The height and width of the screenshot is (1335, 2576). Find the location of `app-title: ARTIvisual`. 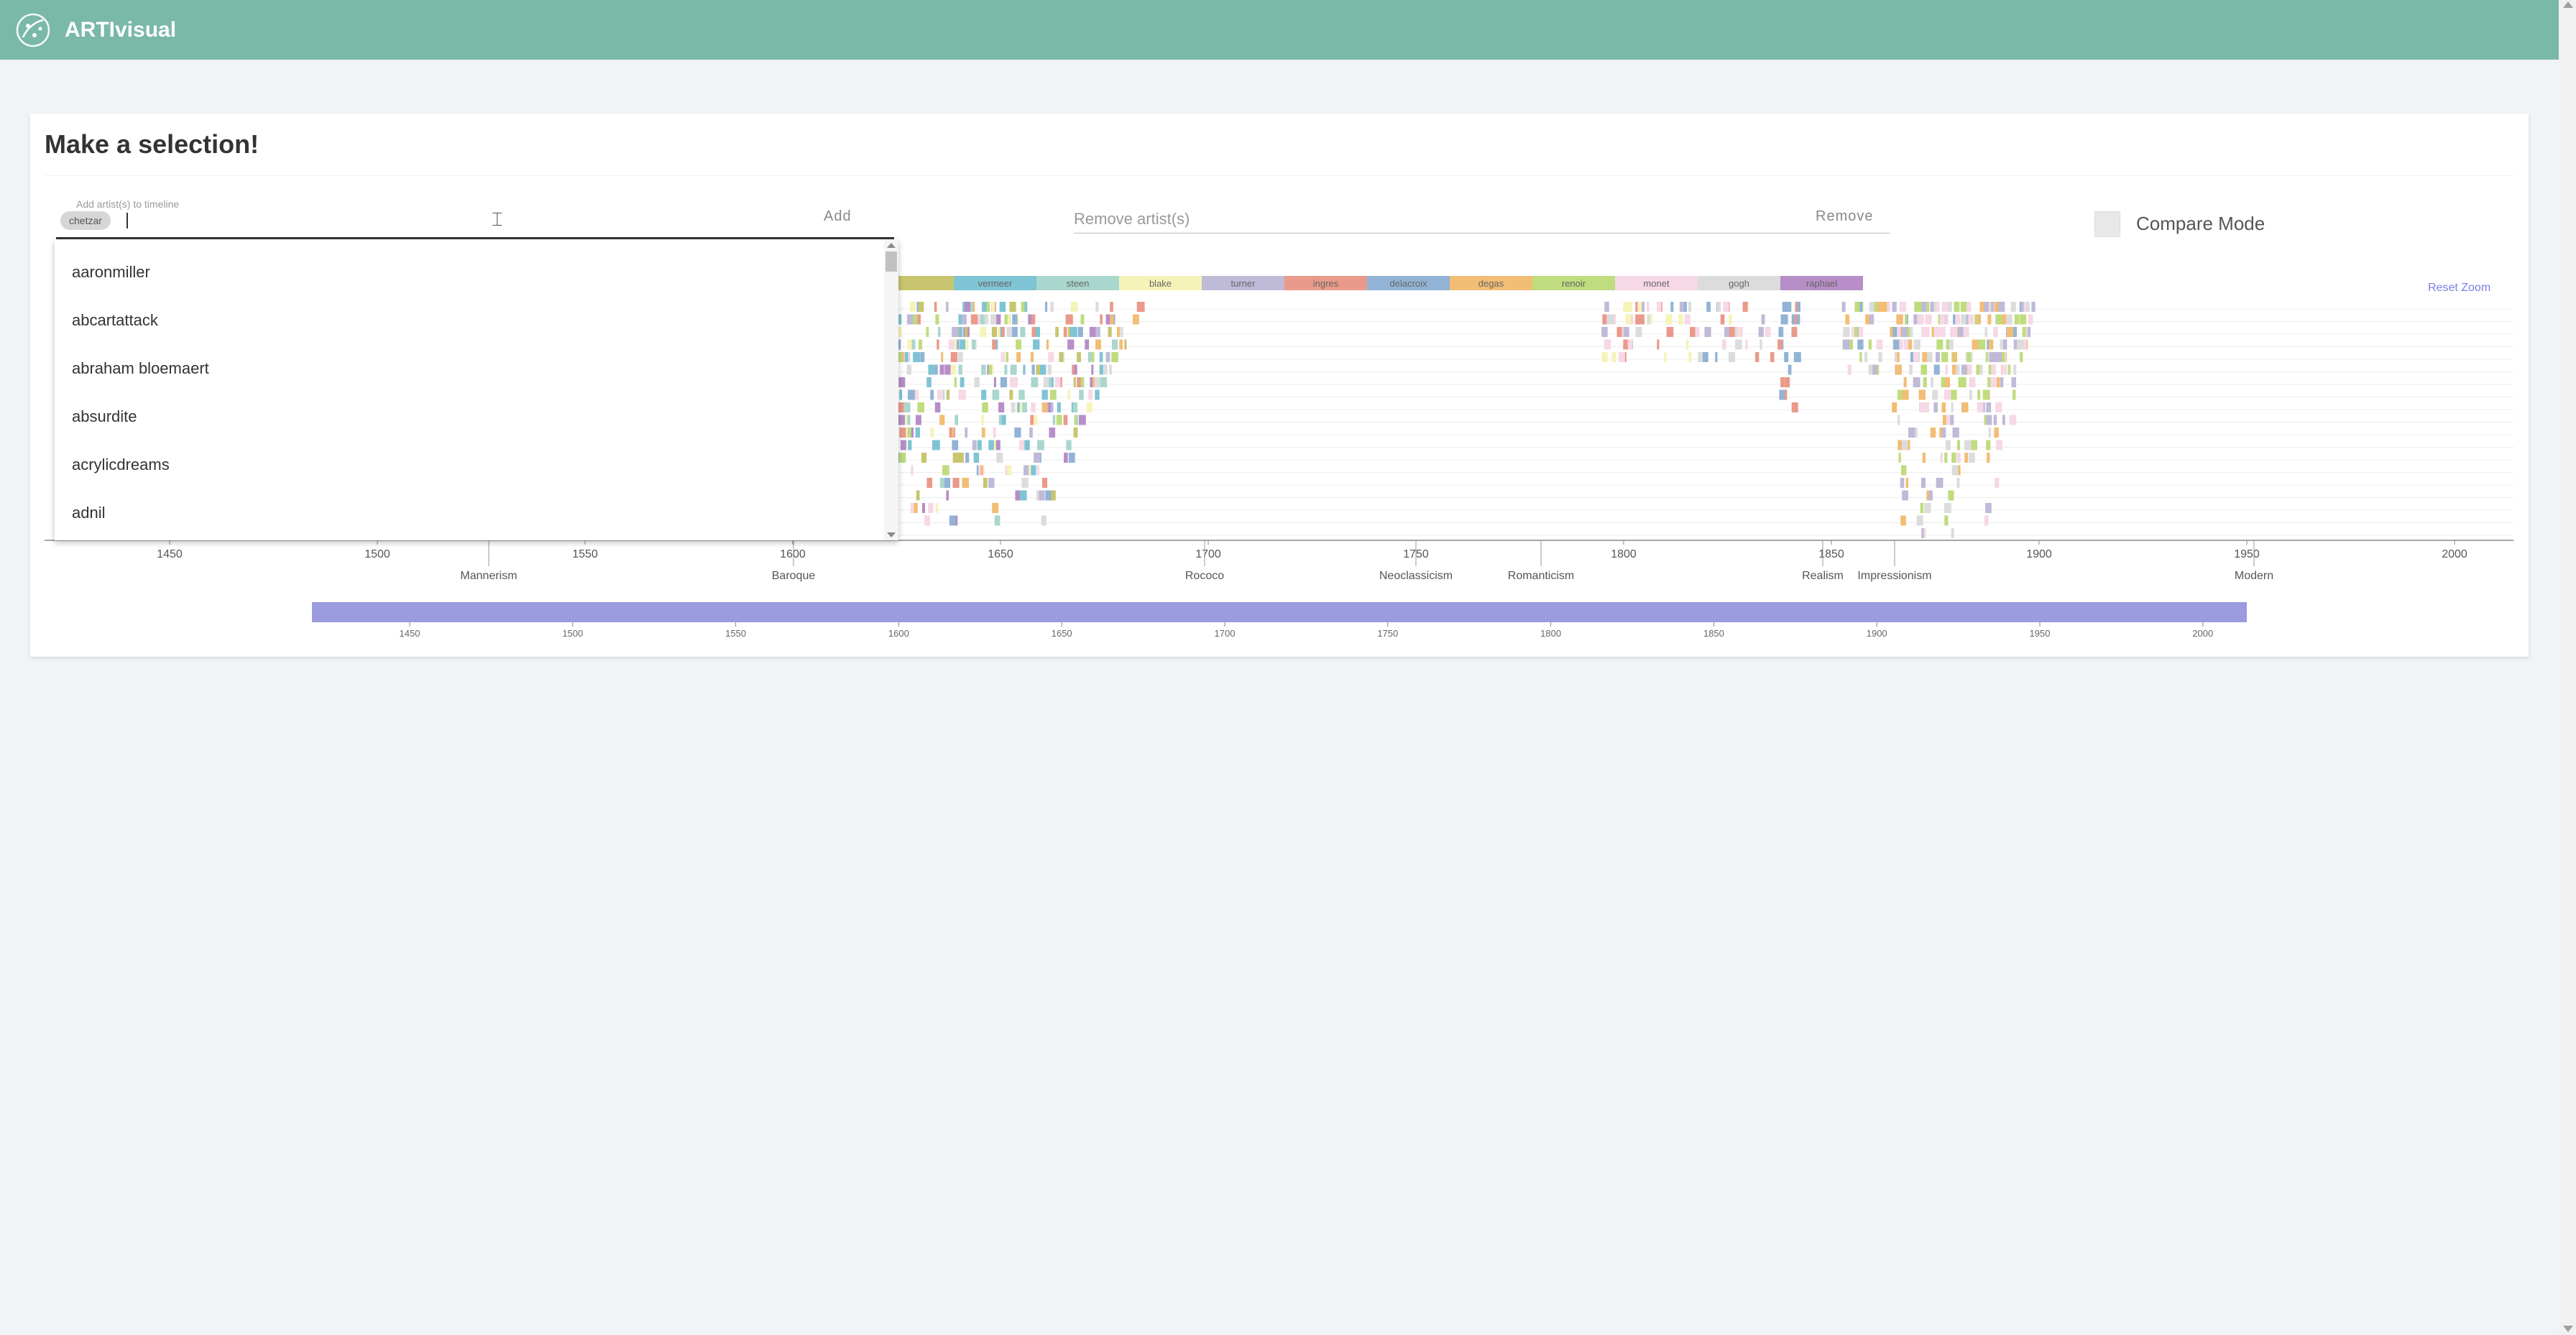

app-title: ARTIvisual is located at coordinates (120, 30).